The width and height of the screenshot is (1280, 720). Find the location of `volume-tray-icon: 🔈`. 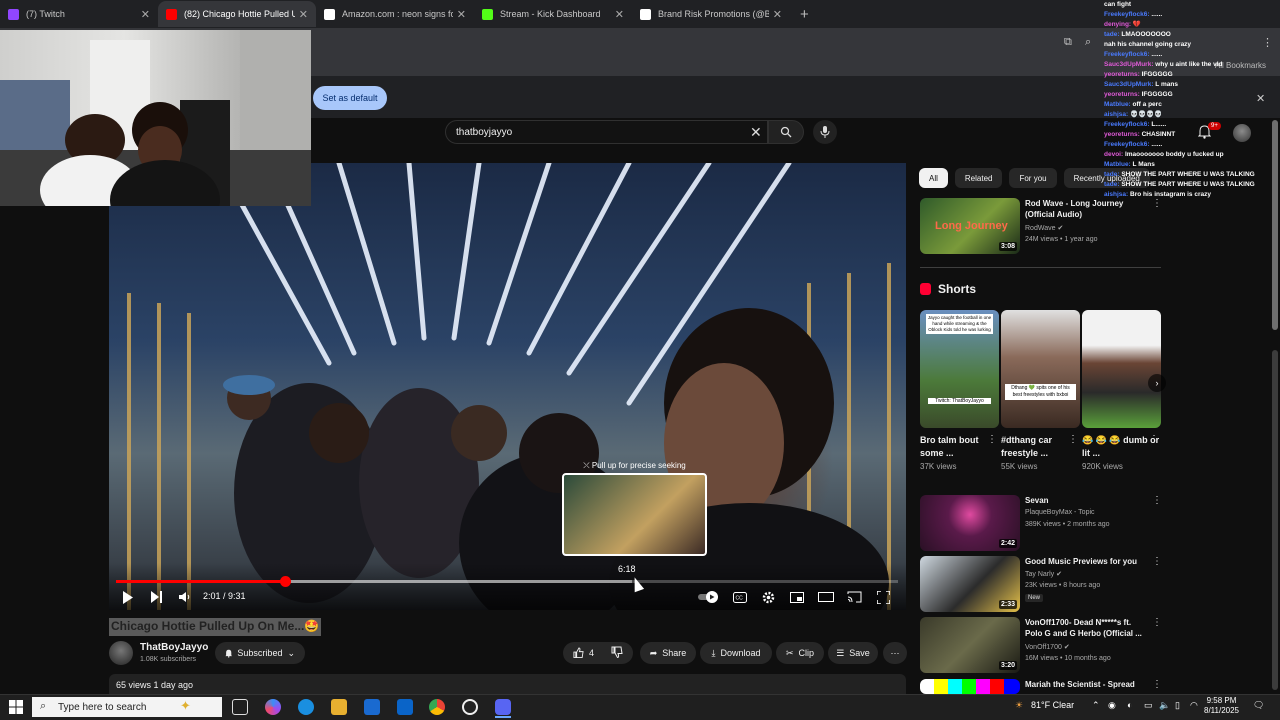

volume-tray-icon: 🔈 is located at coordinates (1164, 705).